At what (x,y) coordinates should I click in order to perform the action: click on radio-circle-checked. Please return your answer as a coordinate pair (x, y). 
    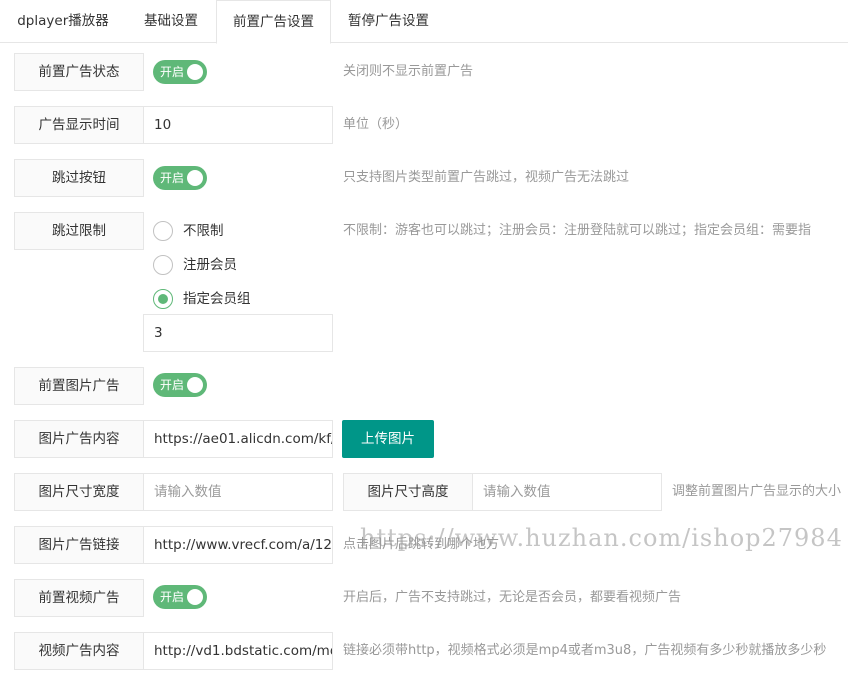
    Looking at the image, I should click on (163, 299).